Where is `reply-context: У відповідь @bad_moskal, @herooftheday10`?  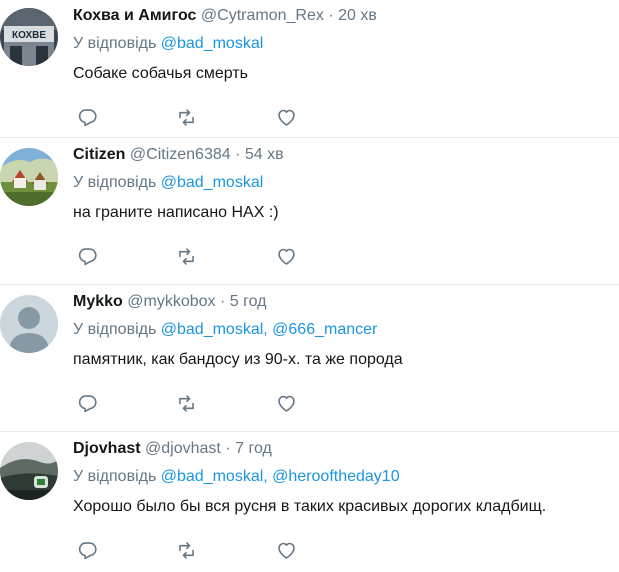 reply-context: У відповідь @bad_moskal, @herooftheday10 is located at coordinates (346, 477).